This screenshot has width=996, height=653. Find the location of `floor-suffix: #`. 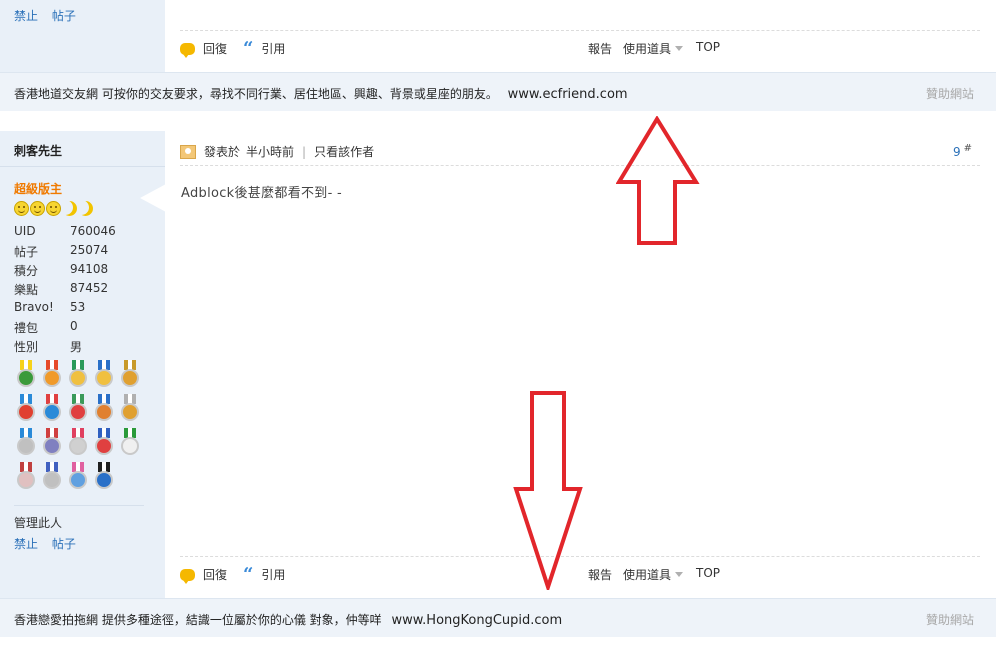

floor-suffix: # is located at coordinates (967, 148).